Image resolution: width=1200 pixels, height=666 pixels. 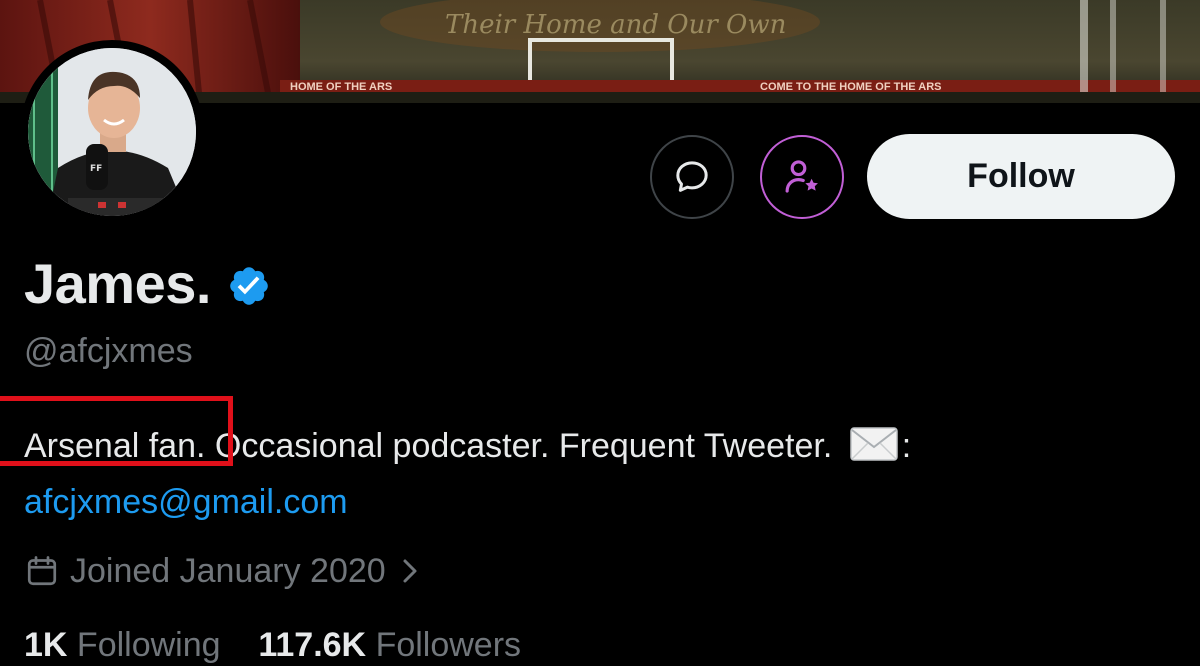 What do you see at coordinates (148, 645) in the screenshot?
I see `following-label: Following` at bounding box center [148, 645].